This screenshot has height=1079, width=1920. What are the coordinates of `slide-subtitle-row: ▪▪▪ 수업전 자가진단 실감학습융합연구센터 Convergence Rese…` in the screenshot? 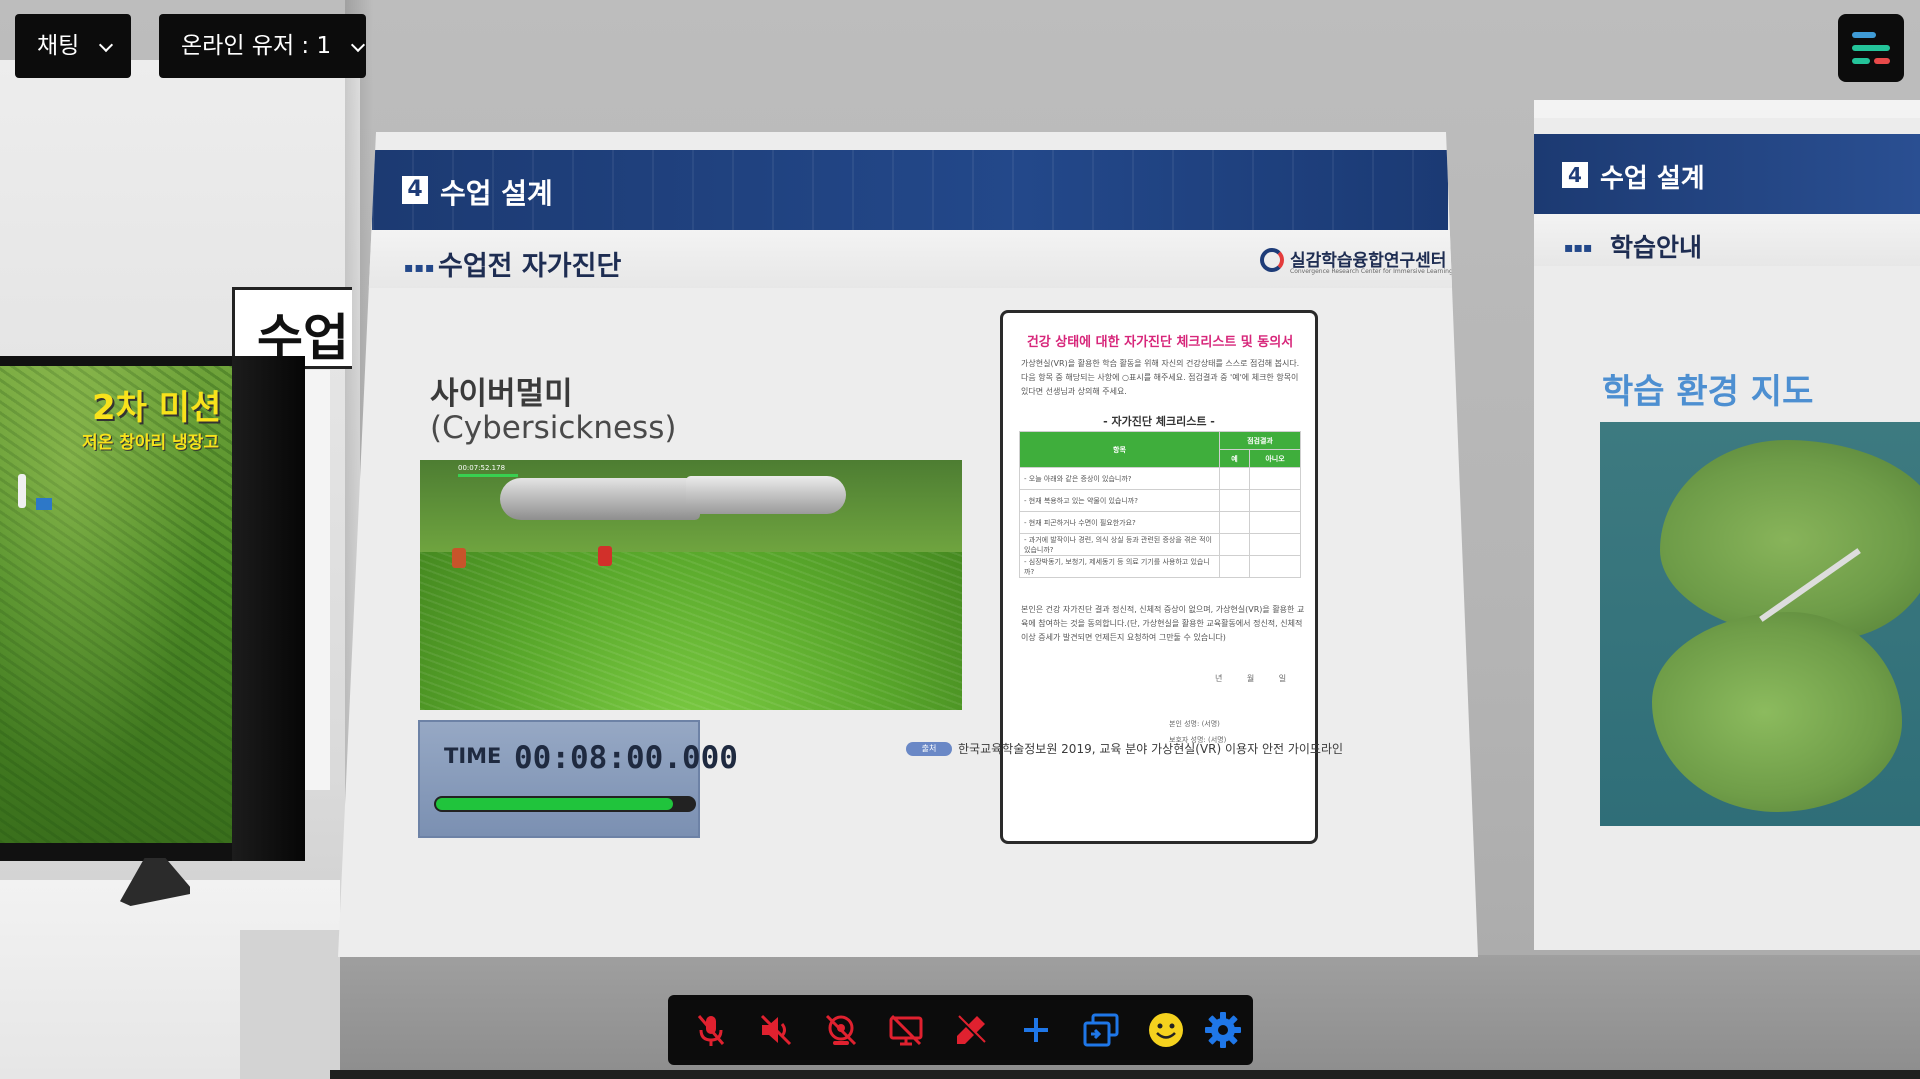 It's located at (923, 259).